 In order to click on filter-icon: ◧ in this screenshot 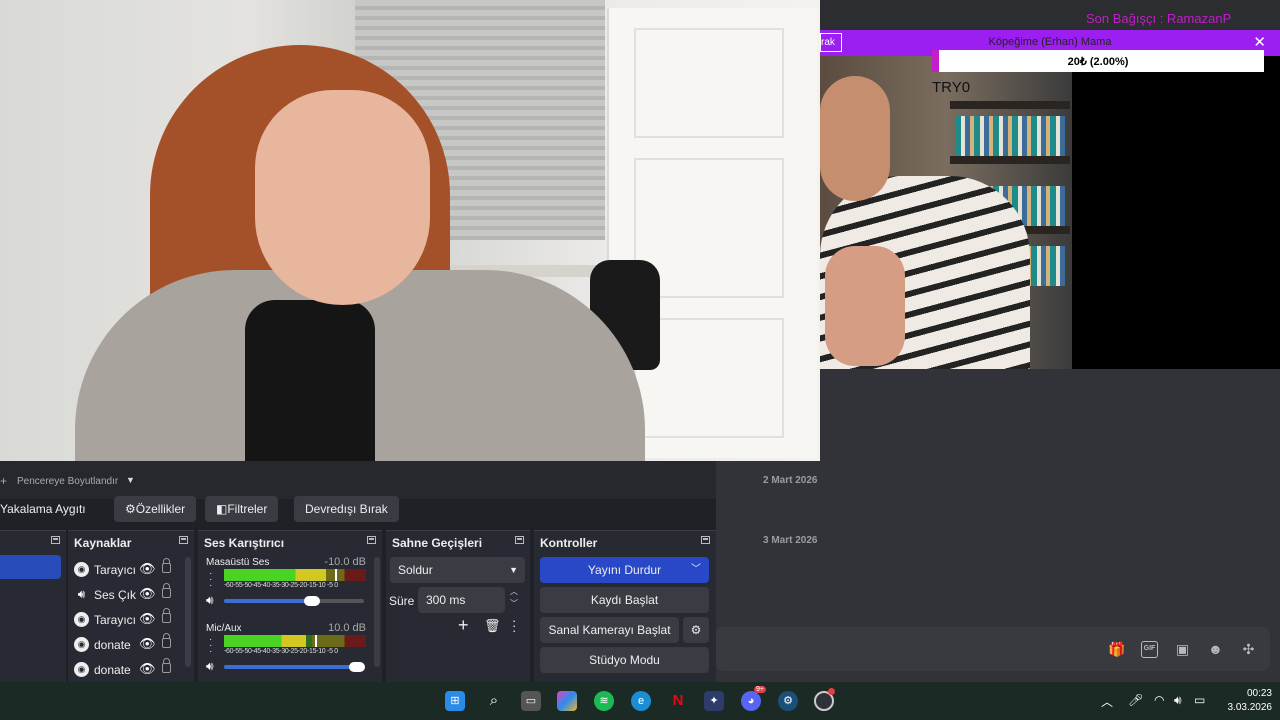, I will do `click(222, 509)`.